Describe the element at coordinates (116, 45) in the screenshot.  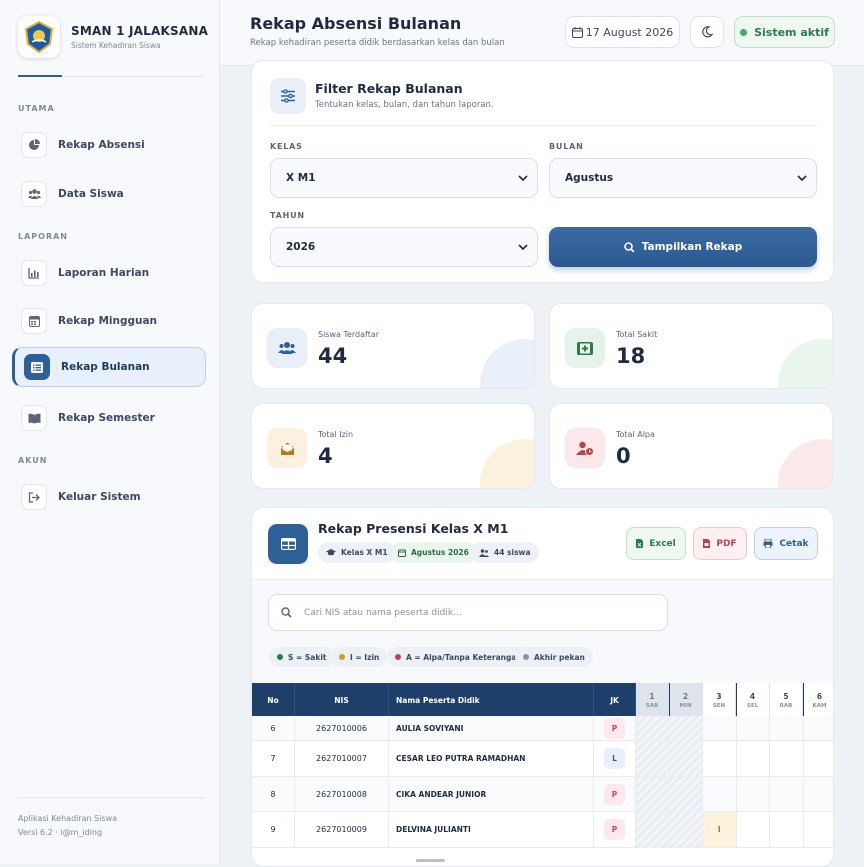
I see `brand-subtitle: Sistem Kehadiran Siswa` at that location.